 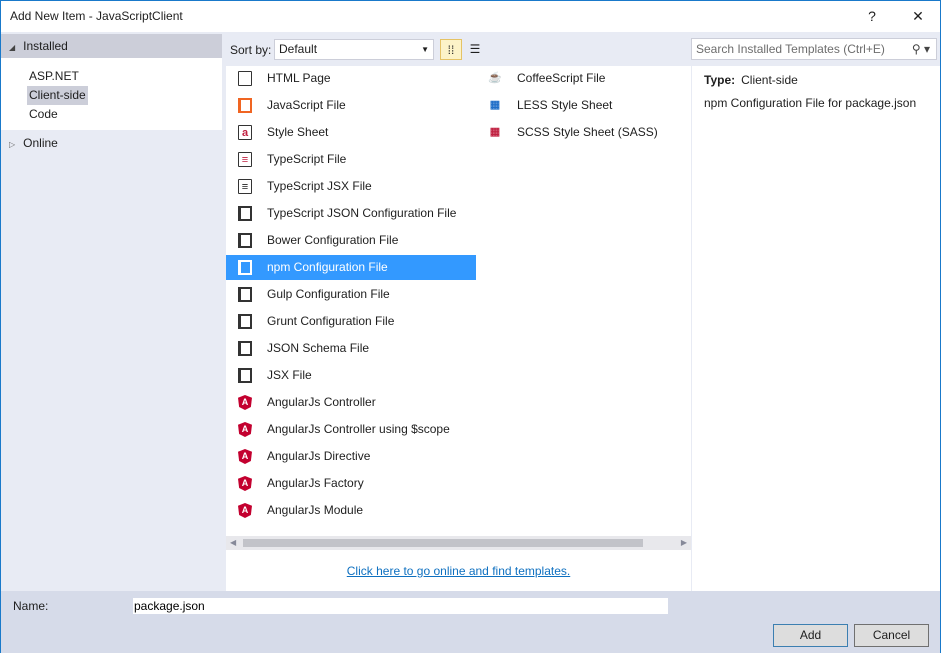 I want to click on sort-by-dropdown: Default ▼, so click(x=354, y=49).